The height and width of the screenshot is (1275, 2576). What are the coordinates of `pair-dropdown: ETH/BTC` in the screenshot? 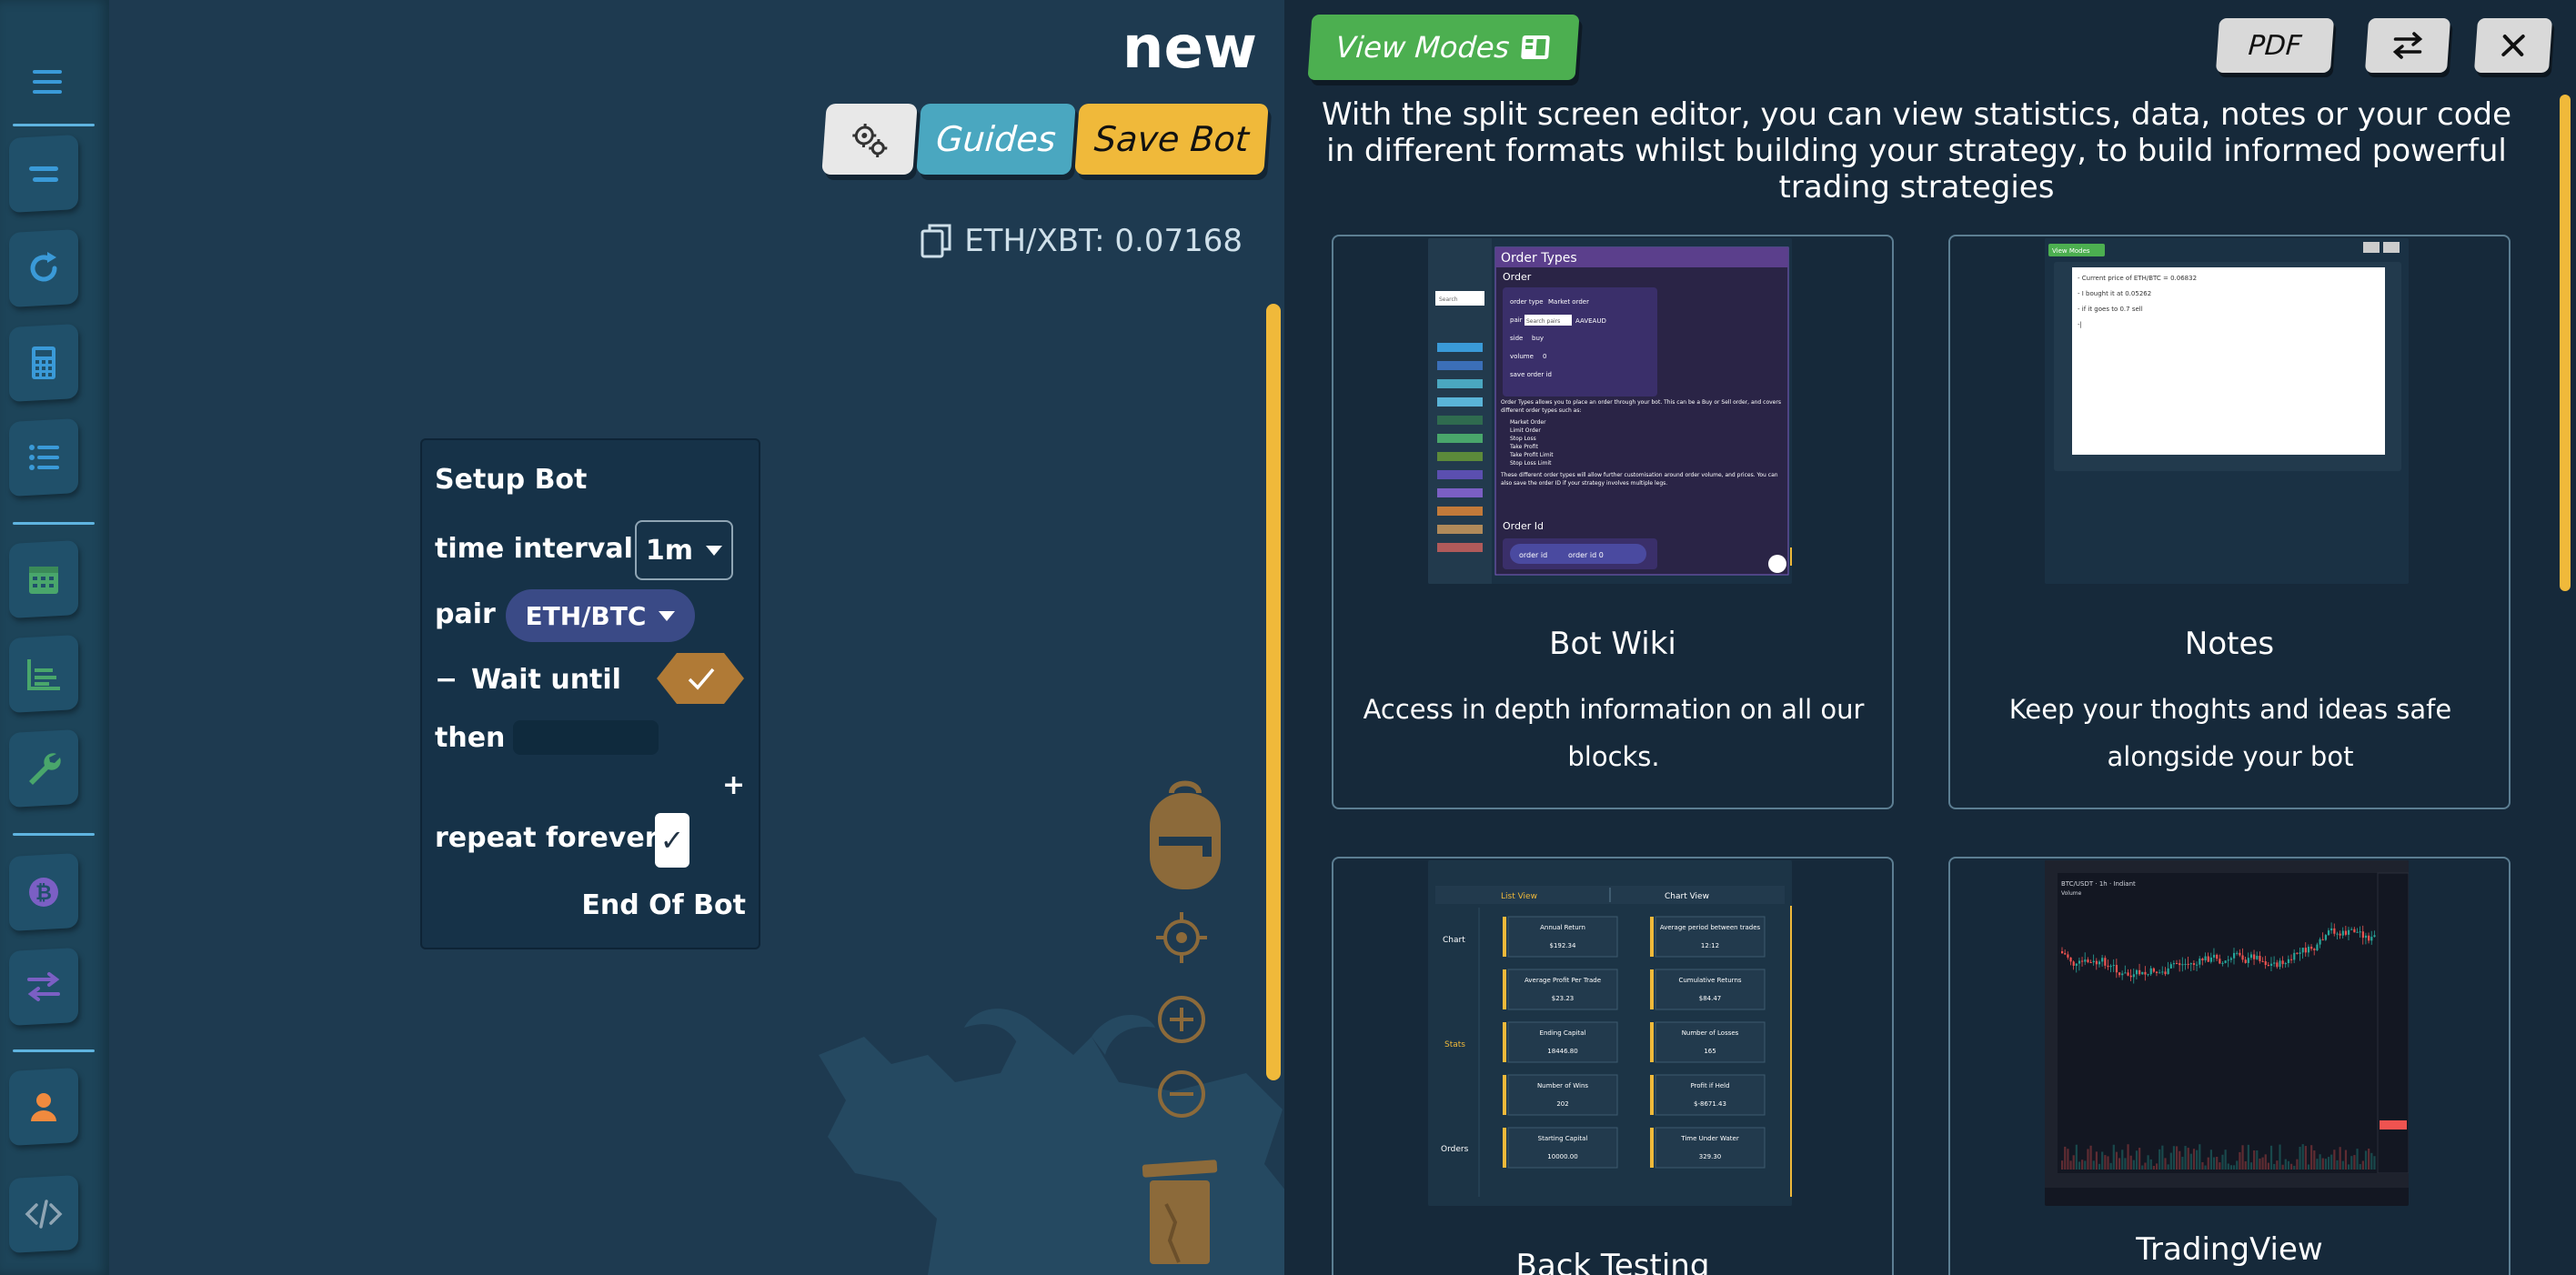 It's located at (600, 615).